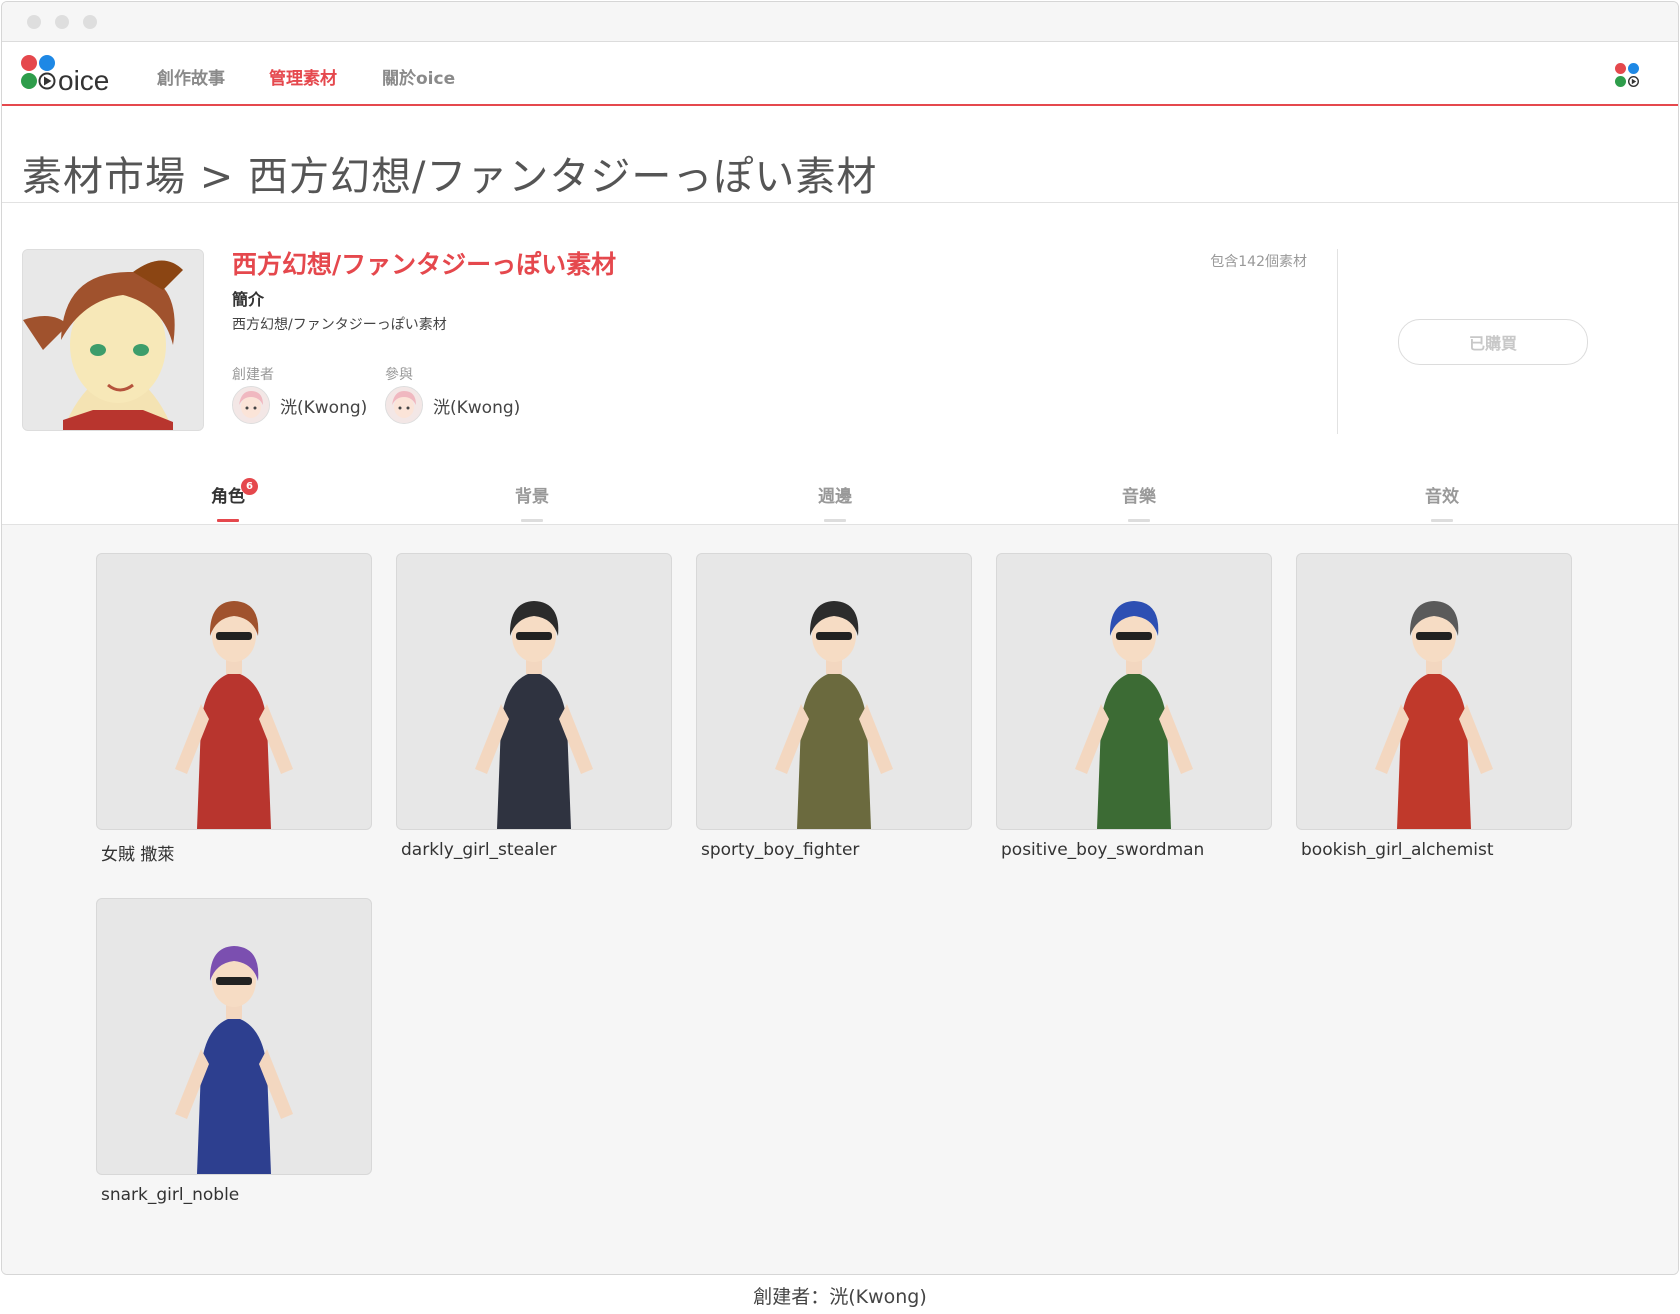 This screenshot has width=1680, height=1314. I want to click on library-name: 西方幻想/ファンタジーっぽい素材, so click(424, 264).